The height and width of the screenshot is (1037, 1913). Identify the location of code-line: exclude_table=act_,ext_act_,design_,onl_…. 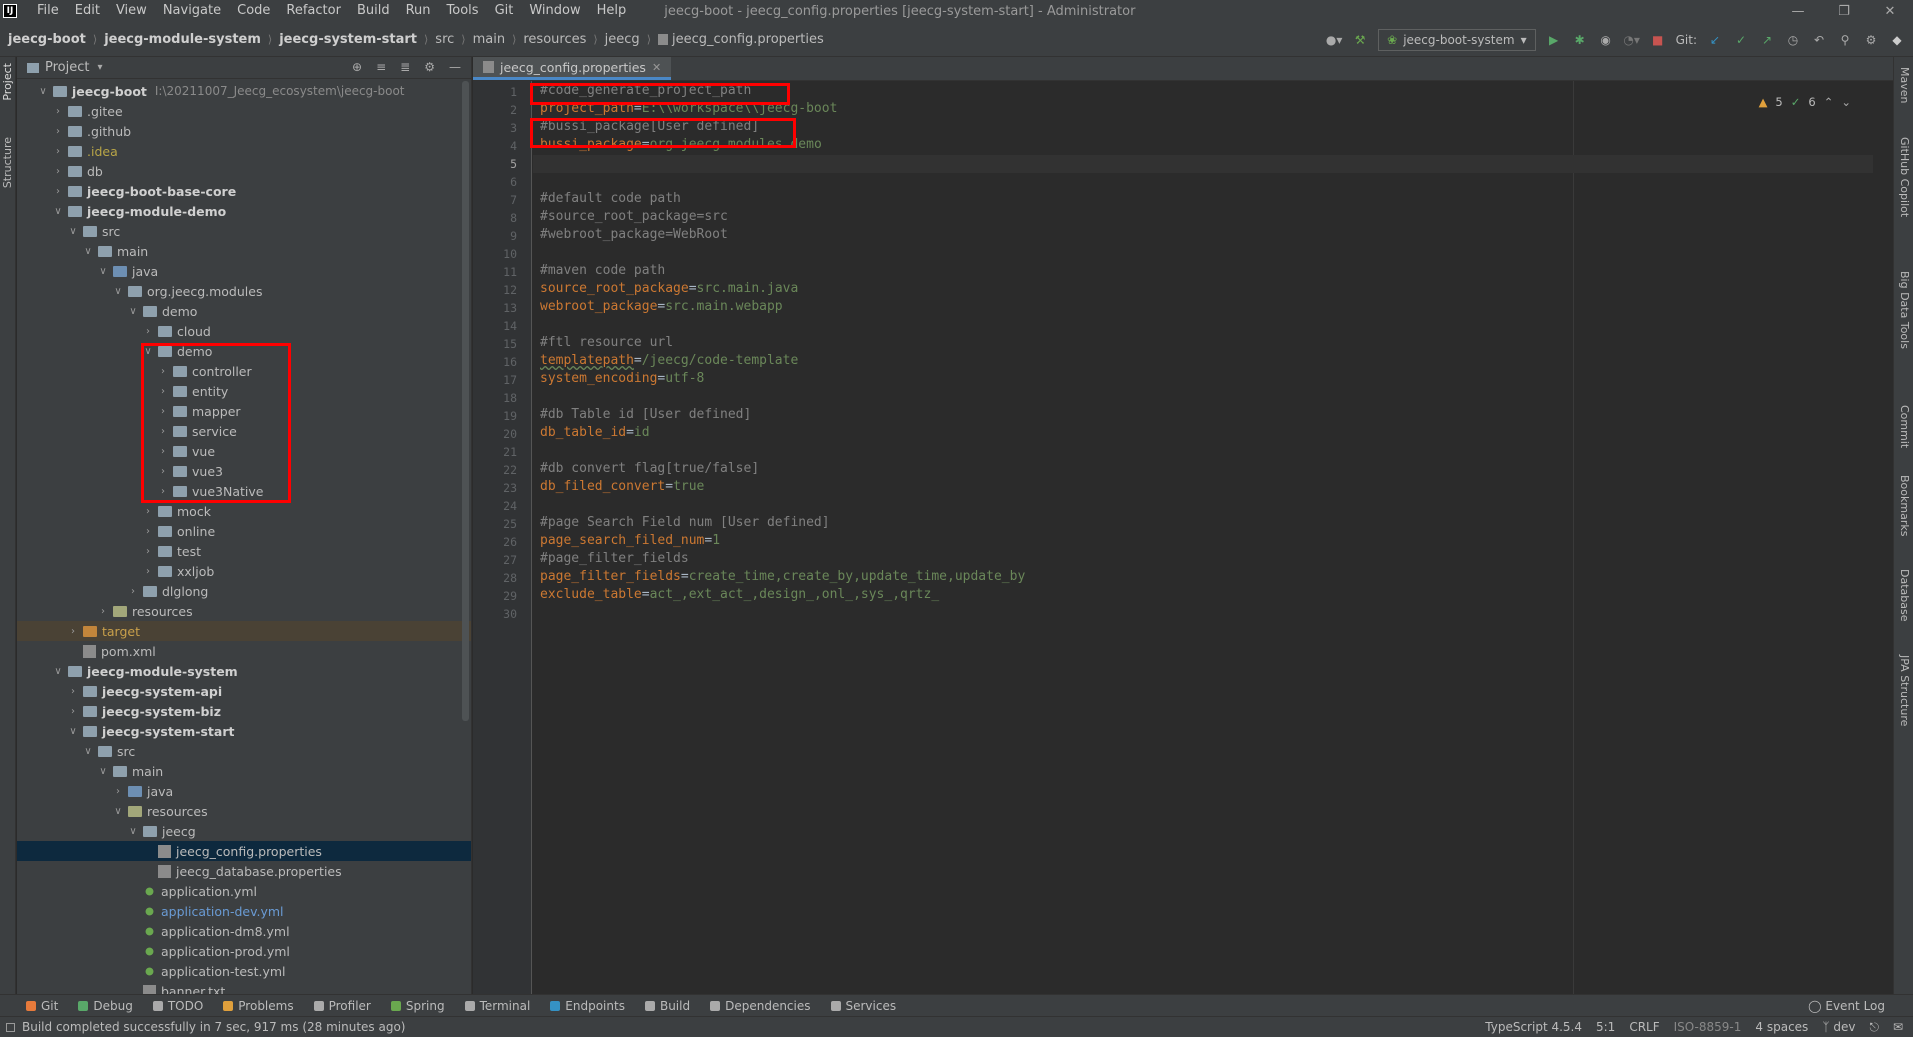
(739, 594).